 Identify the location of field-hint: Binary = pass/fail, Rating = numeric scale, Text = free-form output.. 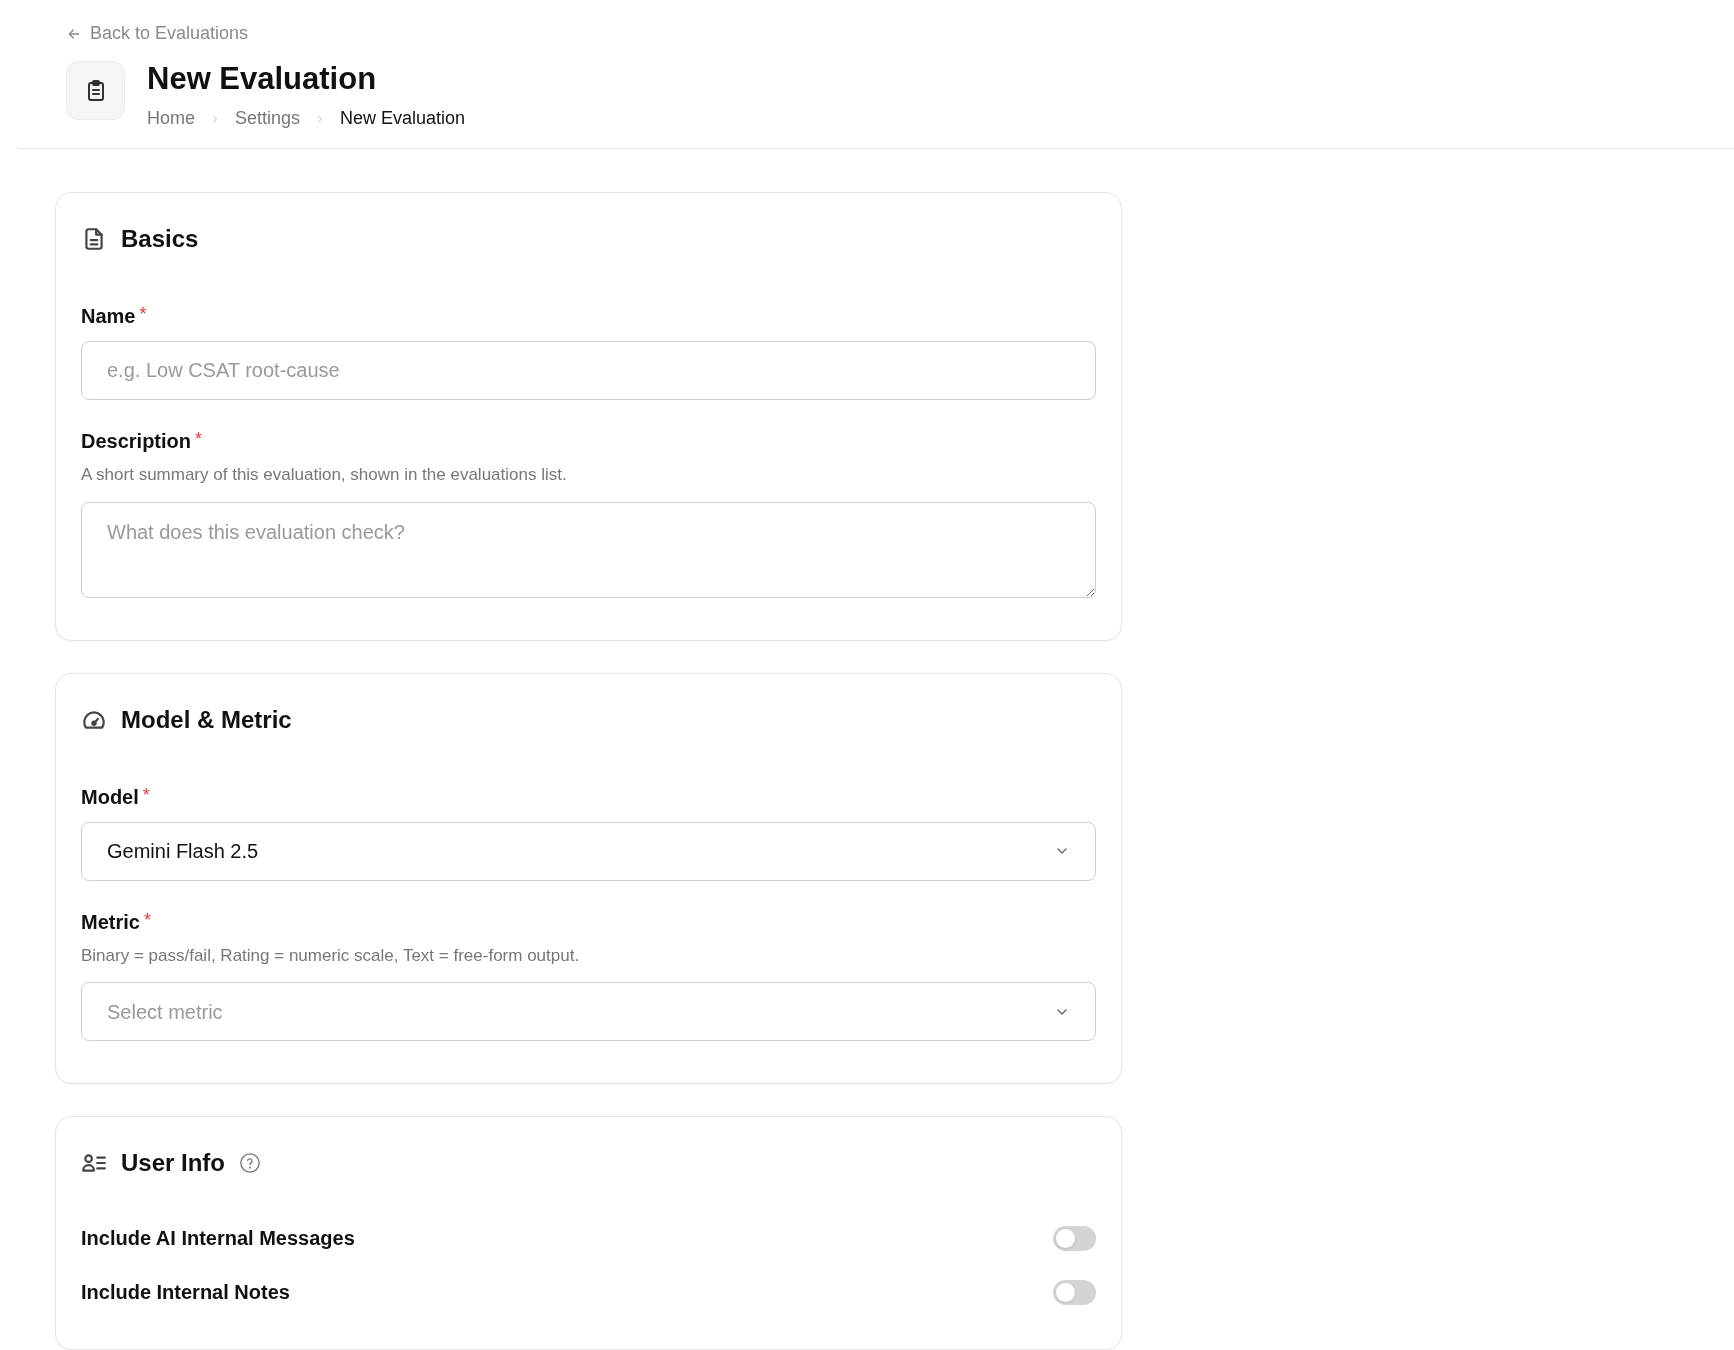
(331, 955).